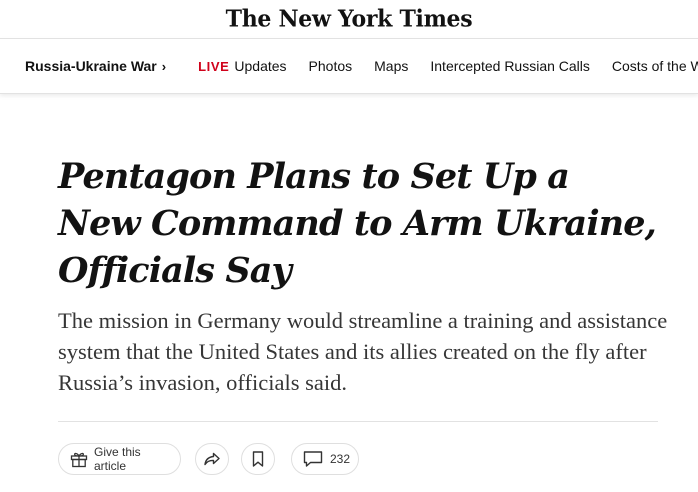 Image resolution: width=698 pixels, height=492 pixels. Describe the element at coordinates (655, 66) in the screenshot. I see `nav-item-costs-of-war: Costs of the War` at that location.